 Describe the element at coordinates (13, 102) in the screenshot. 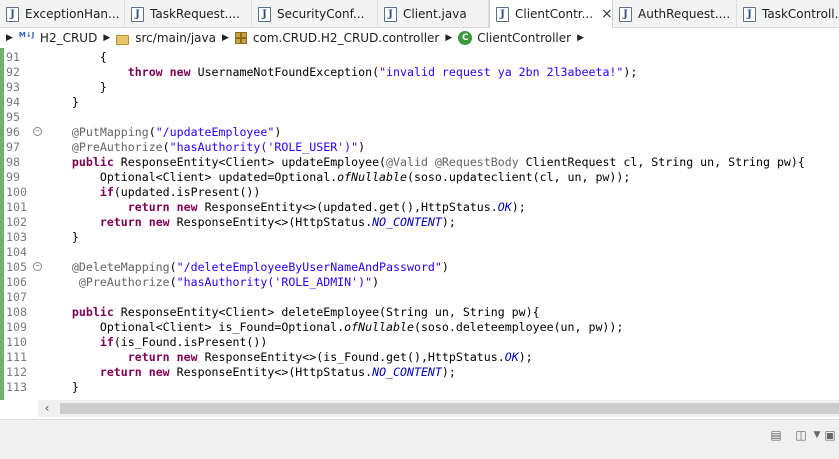

I see `line-number: 94` at that location.